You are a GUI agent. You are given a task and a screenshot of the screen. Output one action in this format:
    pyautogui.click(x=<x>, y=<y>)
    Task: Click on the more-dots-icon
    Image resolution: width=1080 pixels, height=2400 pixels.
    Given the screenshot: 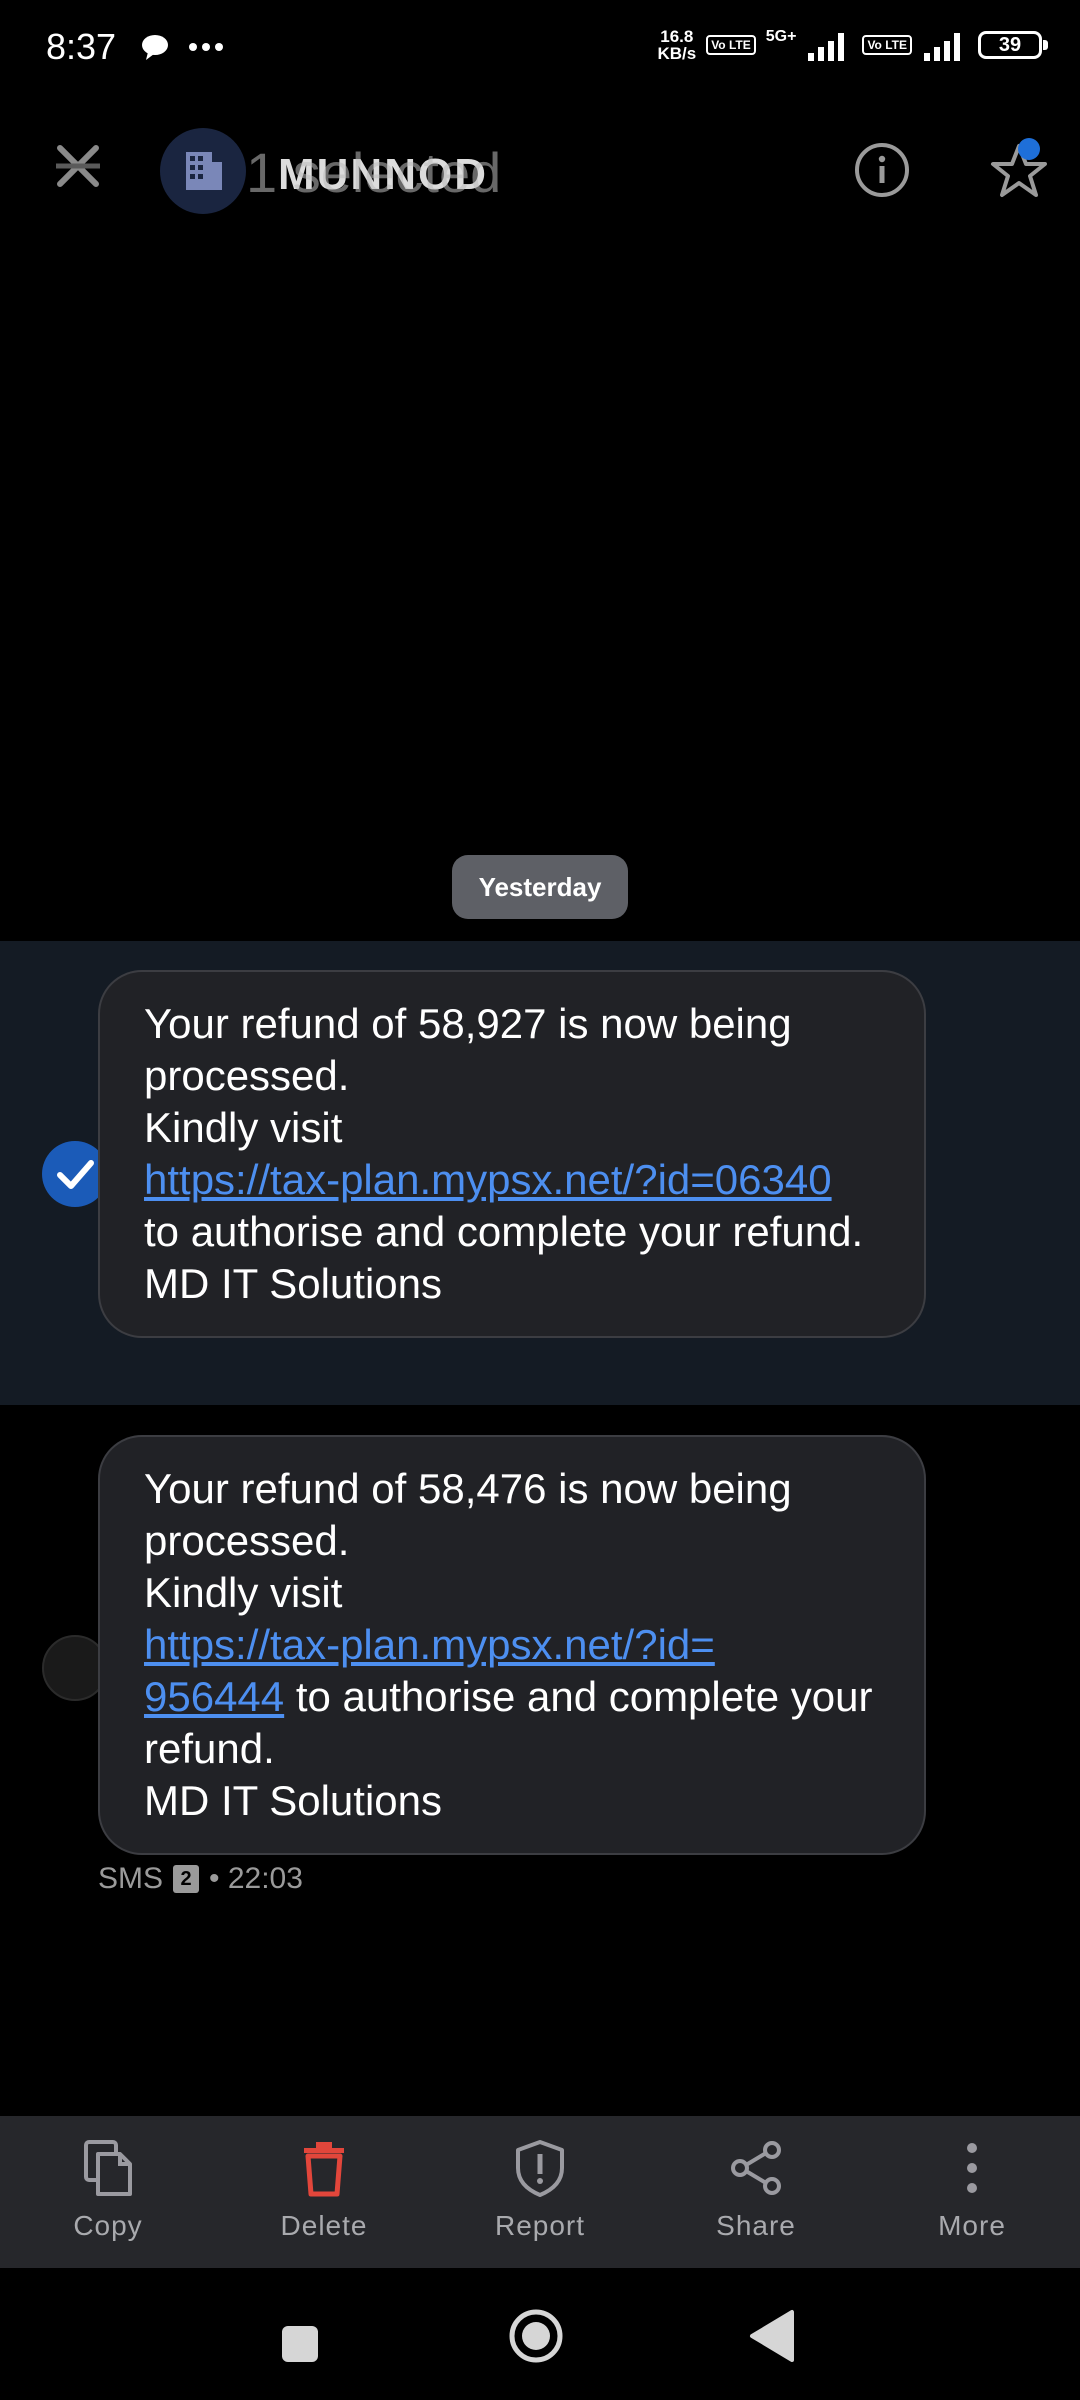 What is the action you would take?
    pyautogui.click(x=206, y=47)
    